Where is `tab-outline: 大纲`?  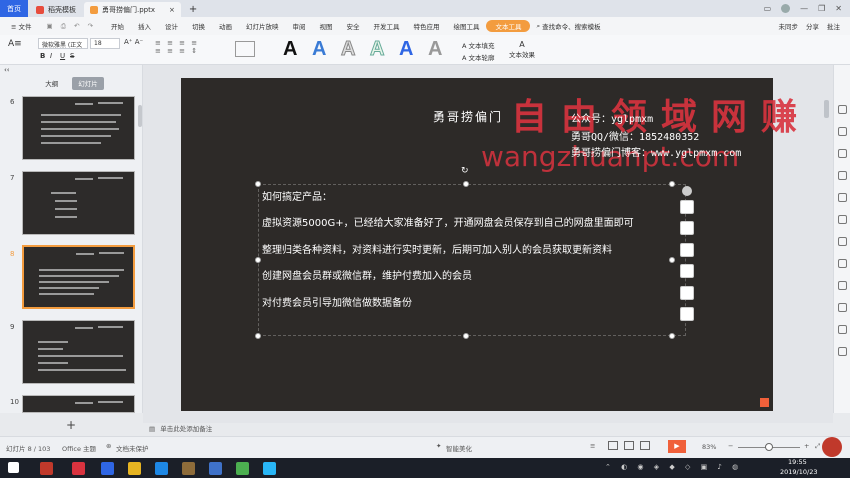 tab-outline: 大纲 is located at coordinates (51, 83).